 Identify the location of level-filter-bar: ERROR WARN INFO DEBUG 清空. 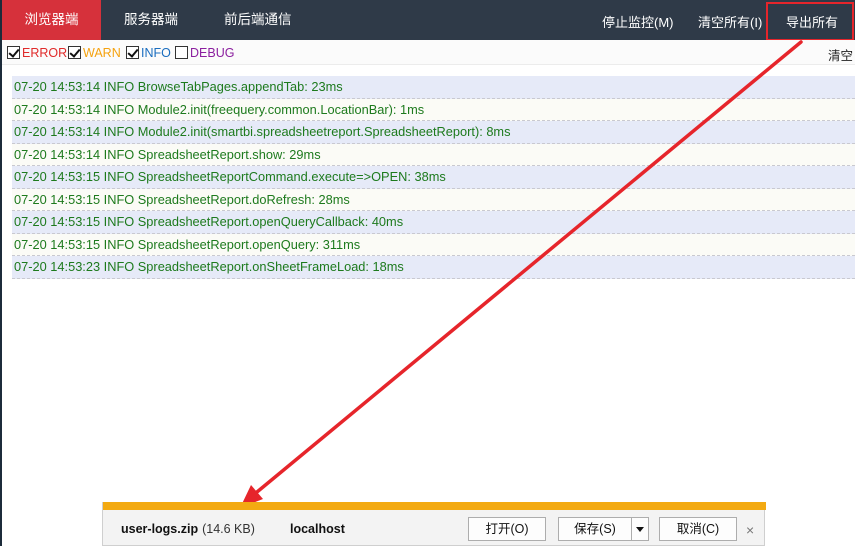
(428, 52).